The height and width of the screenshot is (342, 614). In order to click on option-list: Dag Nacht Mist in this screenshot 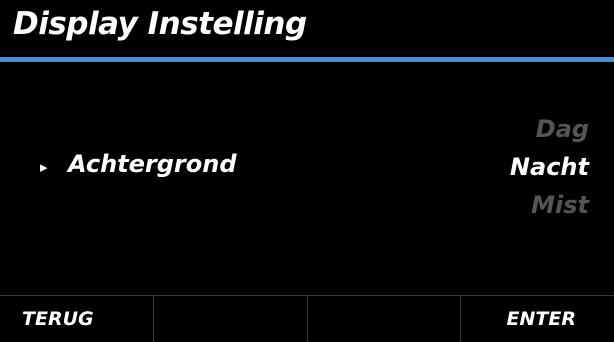, I will do `click(549, 167)`.